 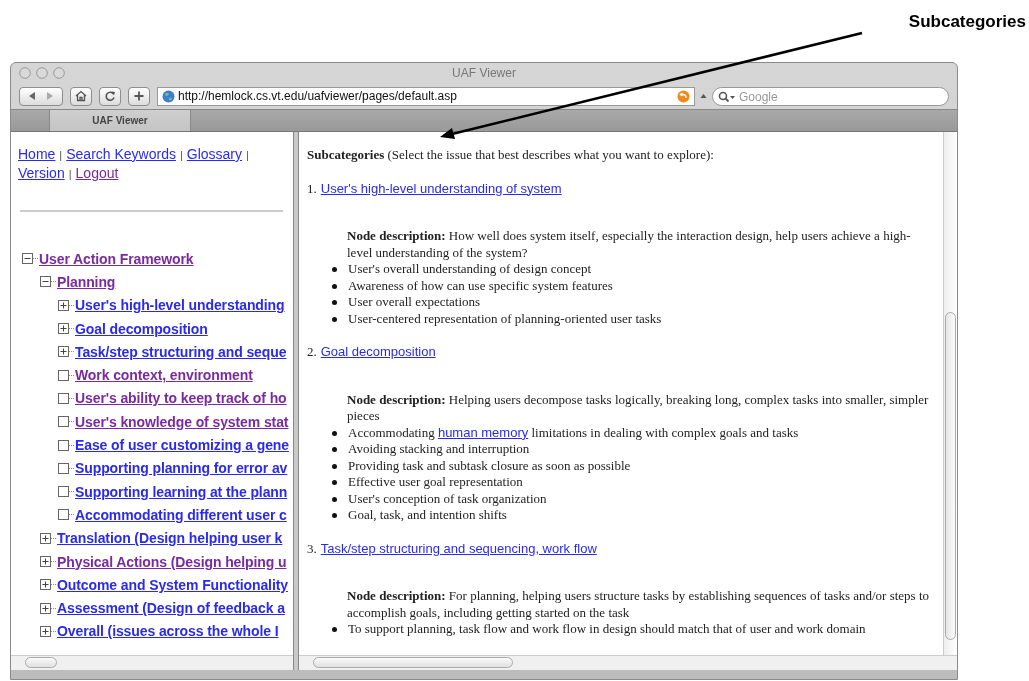 I want to click on nav-link: Home, so click(x=37, y=154).